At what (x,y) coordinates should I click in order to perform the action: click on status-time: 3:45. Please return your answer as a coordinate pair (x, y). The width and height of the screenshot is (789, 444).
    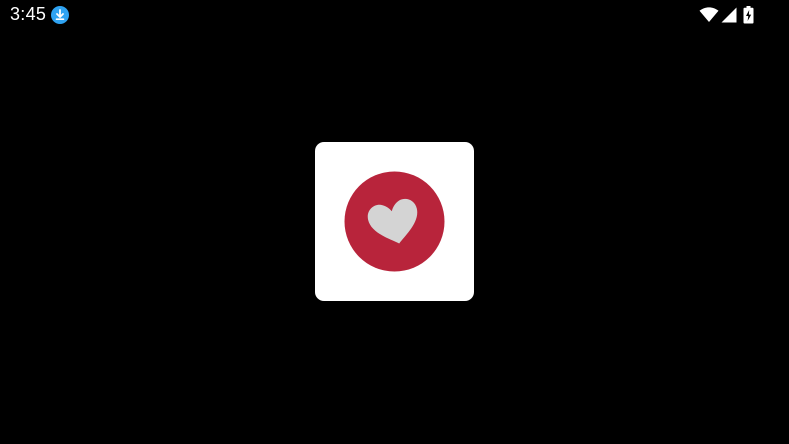
    Looking at the image, I should click on (28, 14).